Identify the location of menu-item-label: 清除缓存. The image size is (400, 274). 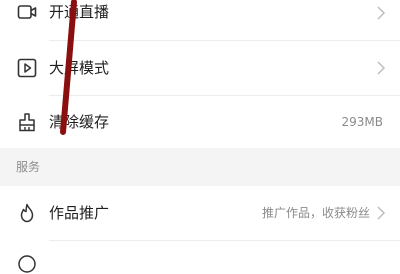
(79, 122).